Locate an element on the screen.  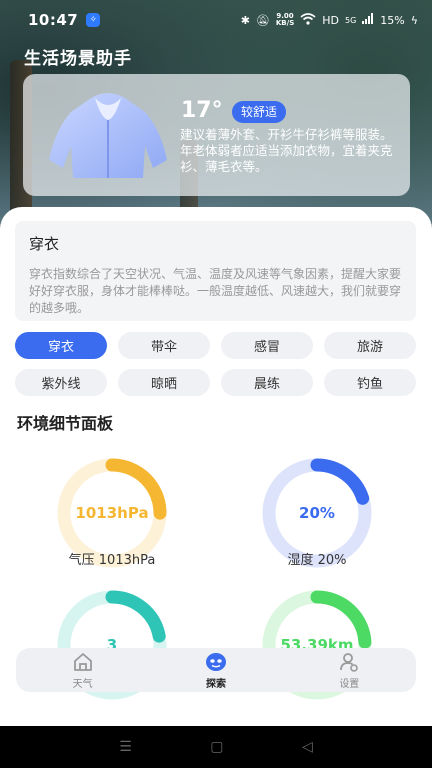
app-notification-icon: ✧ is located at coordinates (93, 20).